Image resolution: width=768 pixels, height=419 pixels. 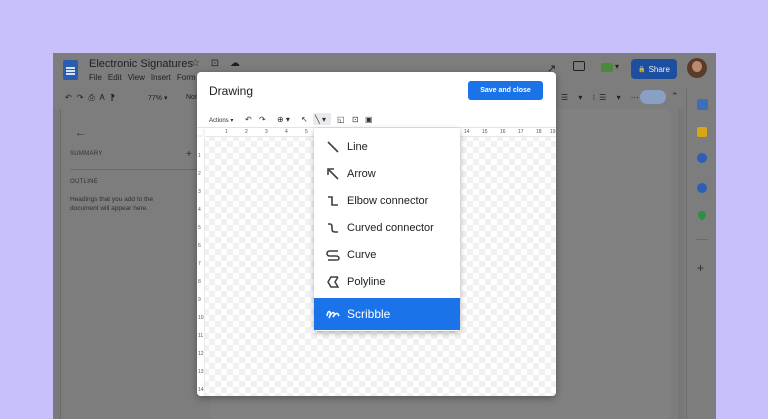 What do you see at coordinates (700, 268) in the screenshot?
I see `add-addon-icon: +` at bounding box center [700, 268].